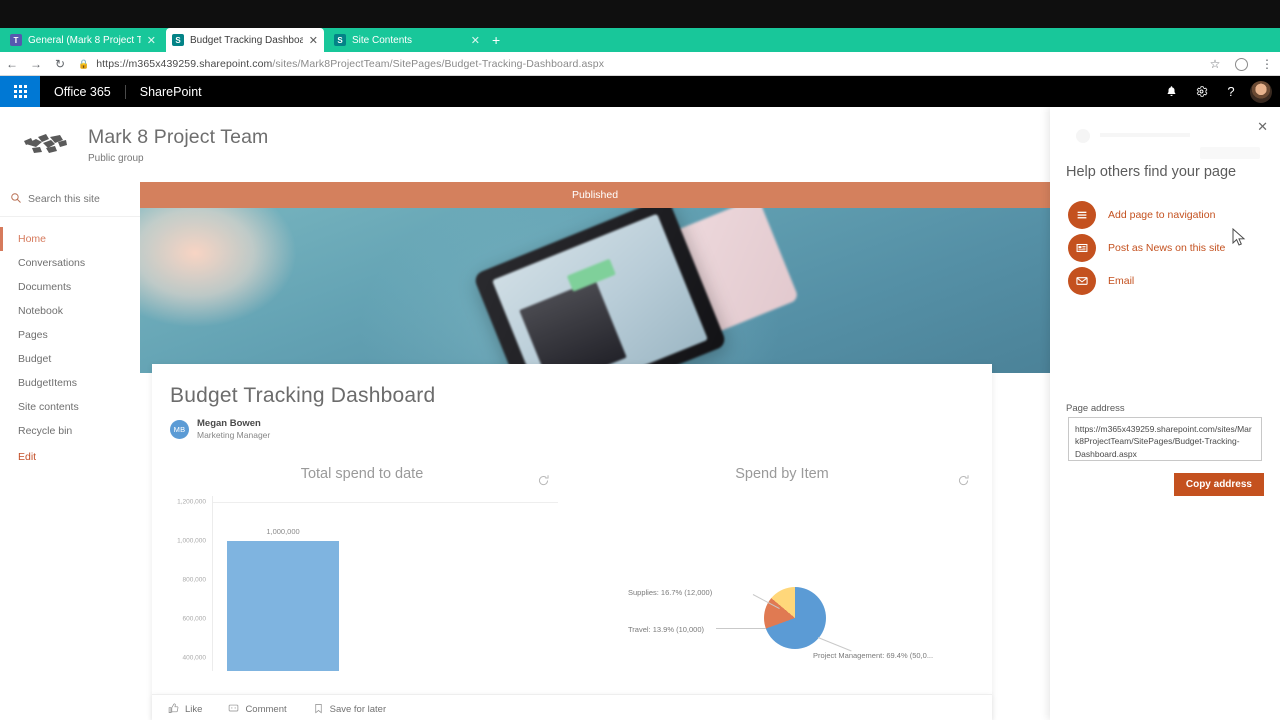 The image size is (1280, 720). What do you see at coordinates (640, 91) in the screenshot?
I see `office365-suite-bar: Office 365 SharePoint ?` at bounding box center [640, 91].